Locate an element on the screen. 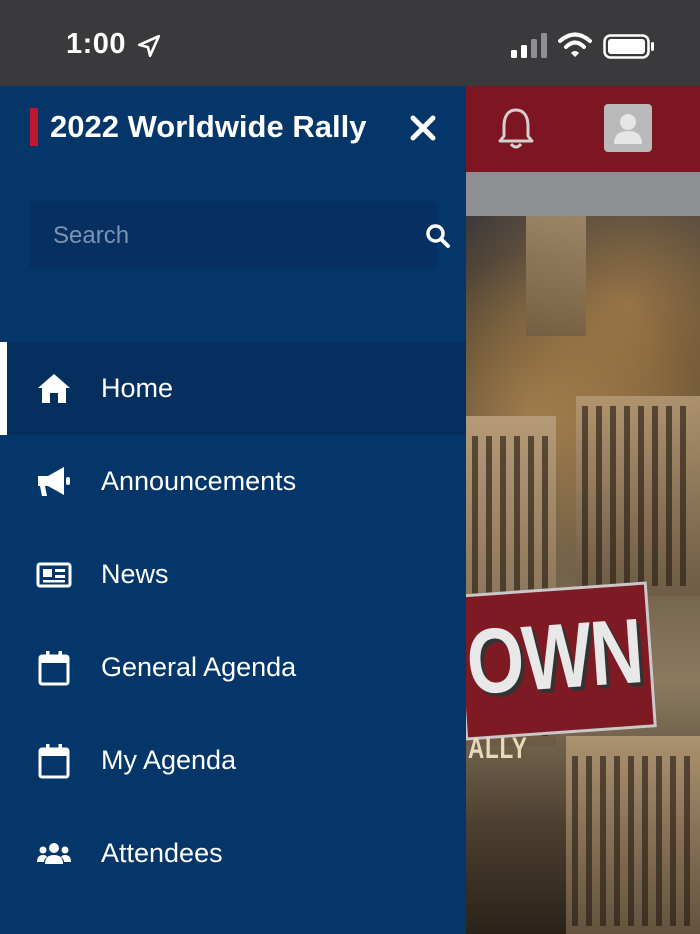  menu-item-general-agenda: General Agenda is located at coordinates (233, 667).